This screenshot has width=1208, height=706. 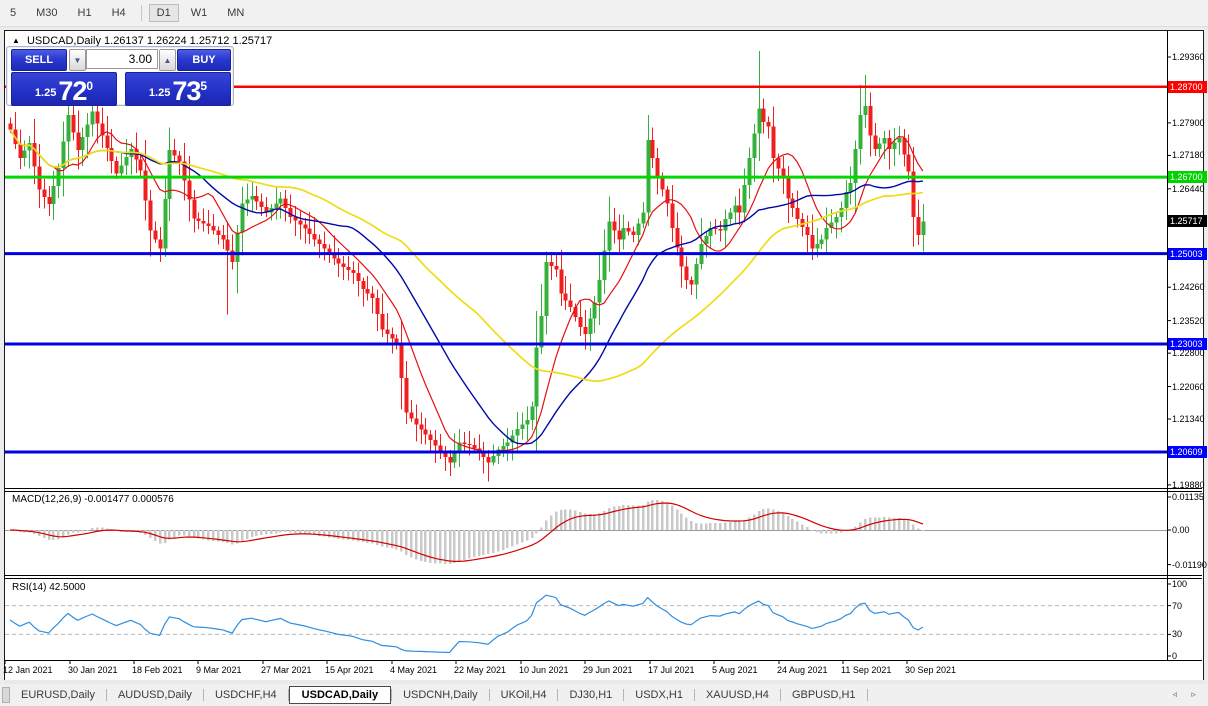 I want to click on timeframe-button-5: 5, so click(x=13, y=13).